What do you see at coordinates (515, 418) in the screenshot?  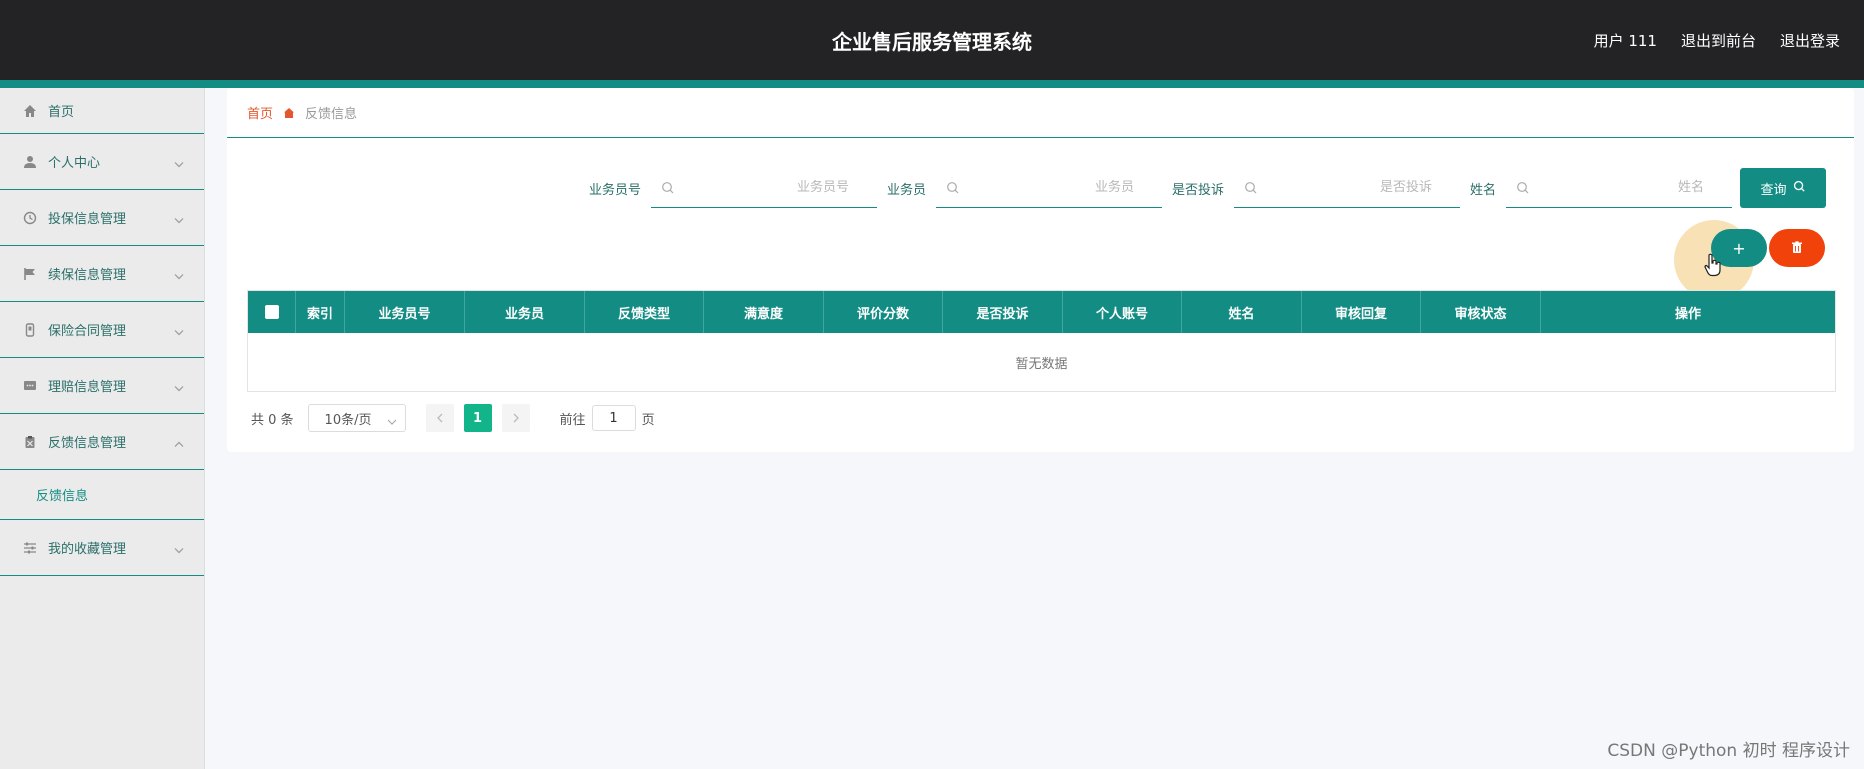 I see `next-page-button` at bounding box center [515, 418].